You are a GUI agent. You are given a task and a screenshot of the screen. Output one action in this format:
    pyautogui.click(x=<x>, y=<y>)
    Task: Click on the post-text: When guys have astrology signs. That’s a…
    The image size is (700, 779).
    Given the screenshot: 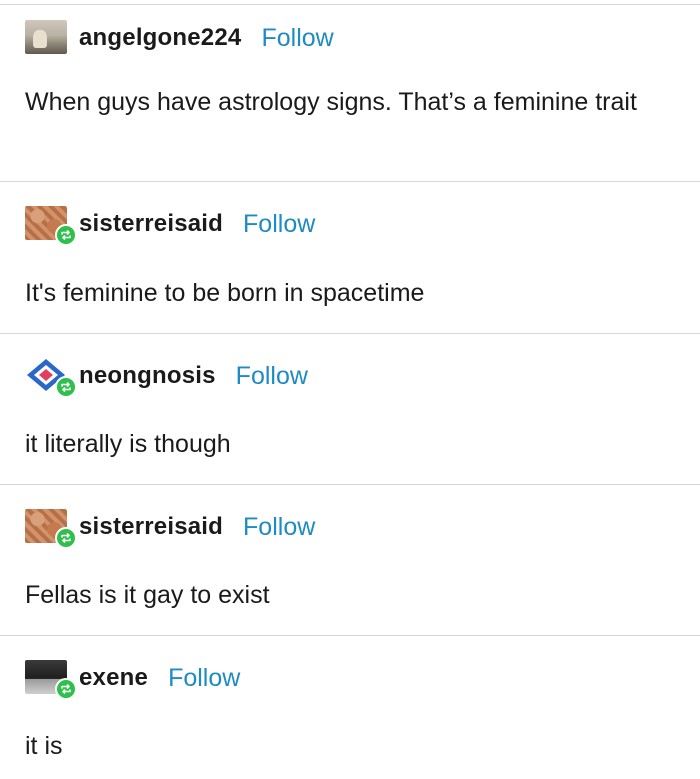 What is the action you would take?
    pyautogui.click(x=331, y=102)
    